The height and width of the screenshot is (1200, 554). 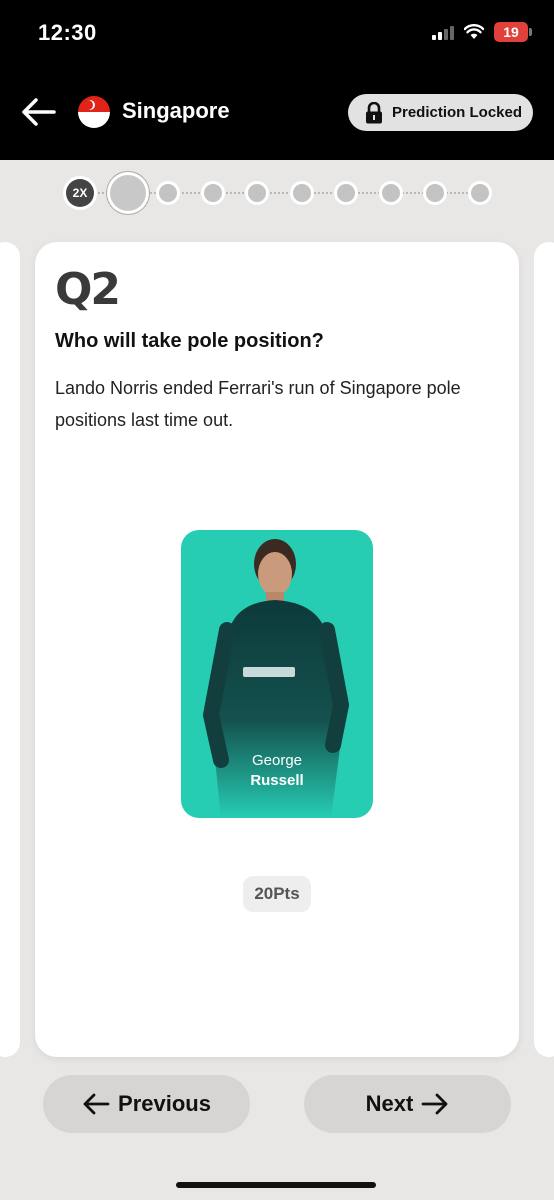 I want to click on lock-icon, so click(x=374, y=112).